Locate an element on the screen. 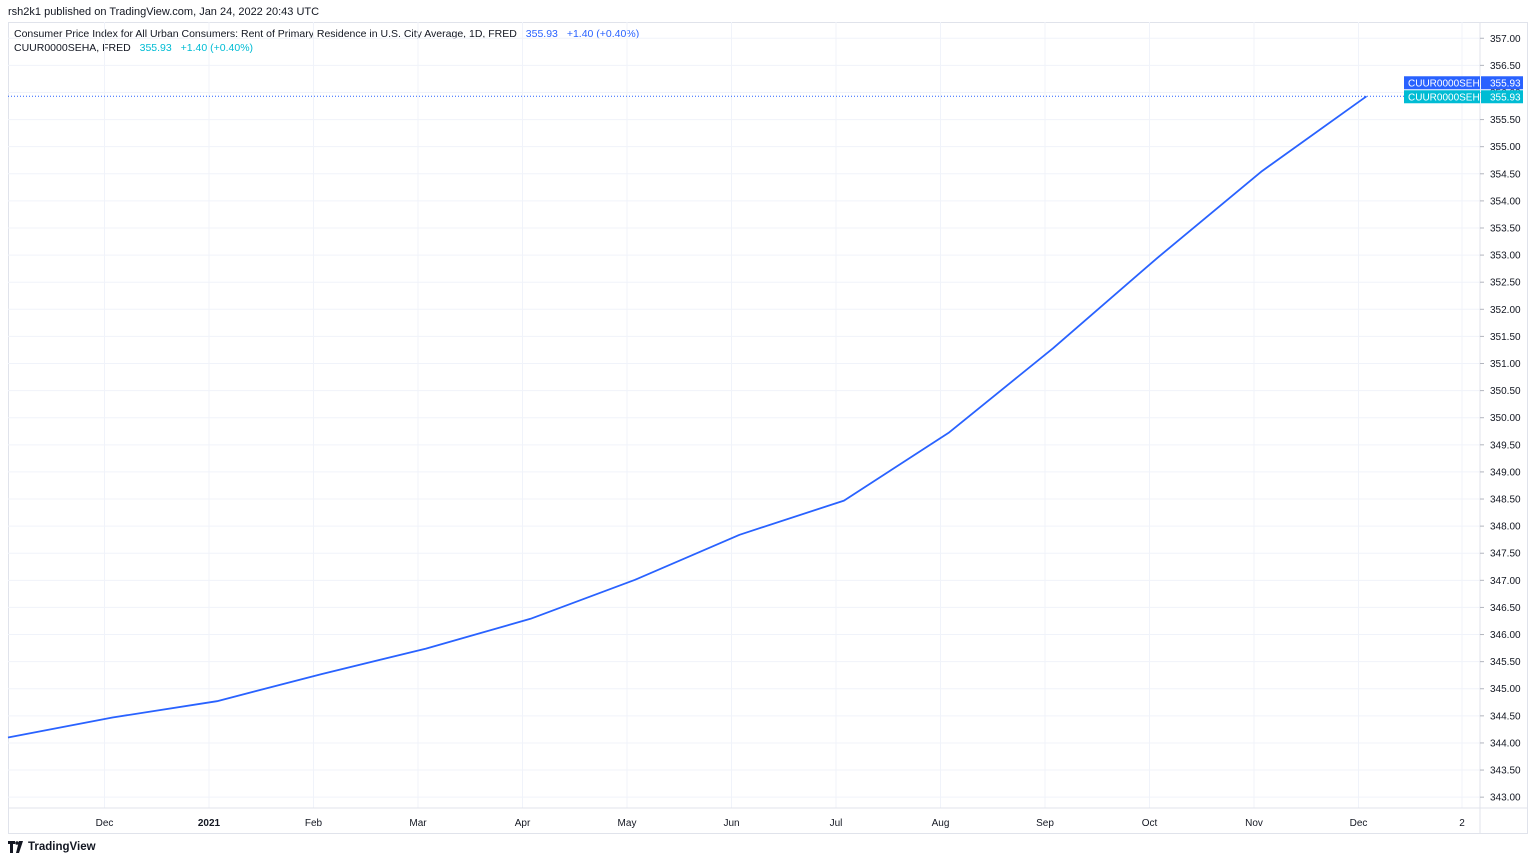 Image resolution: width=1536 pixels, height=863 pixels. y-tick-label: 354.00 is located at coordinates (1505, 201).